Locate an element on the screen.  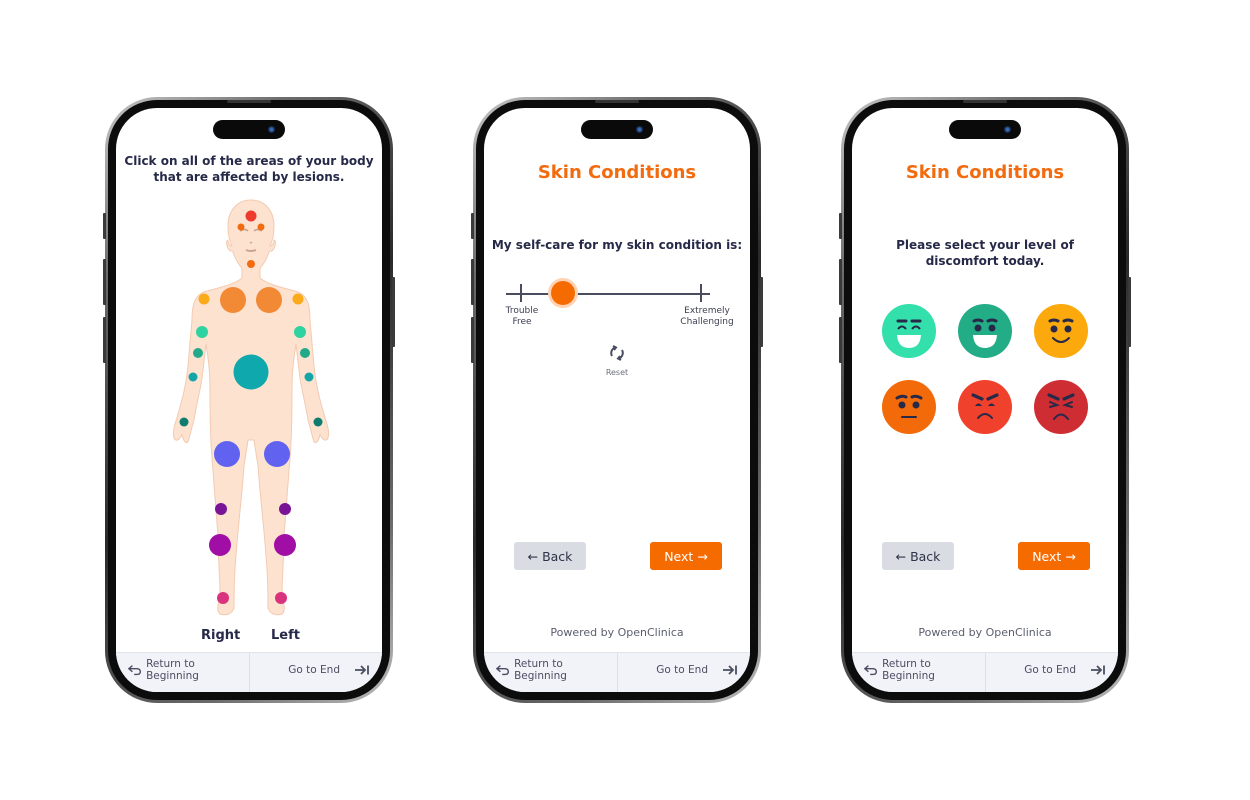
very-happy-face-icon is located at coordinates (909, 331).